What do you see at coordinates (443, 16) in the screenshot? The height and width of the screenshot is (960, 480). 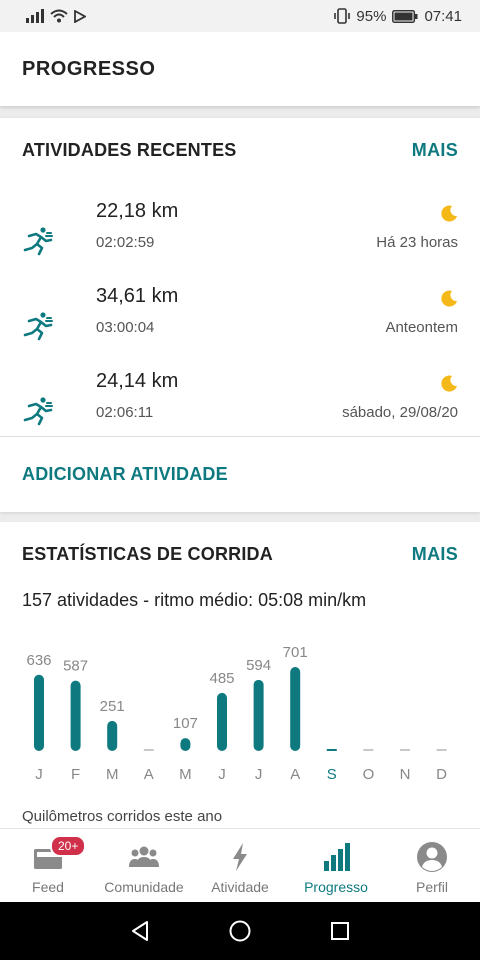 I see `clock: 07:41` at bounding box center [443, 16].